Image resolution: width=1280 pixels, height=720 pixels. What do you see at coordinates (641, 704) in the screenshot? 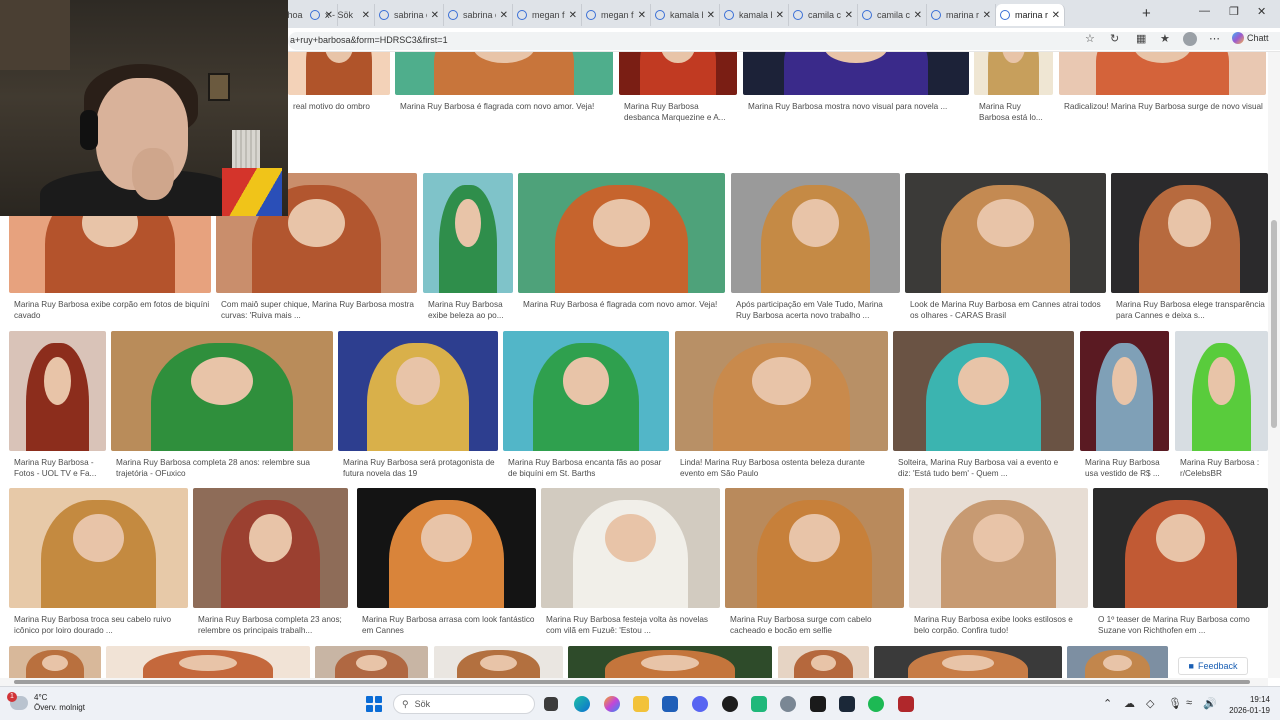
I see `file-explorer-icon` at bounding box center [641, 704].